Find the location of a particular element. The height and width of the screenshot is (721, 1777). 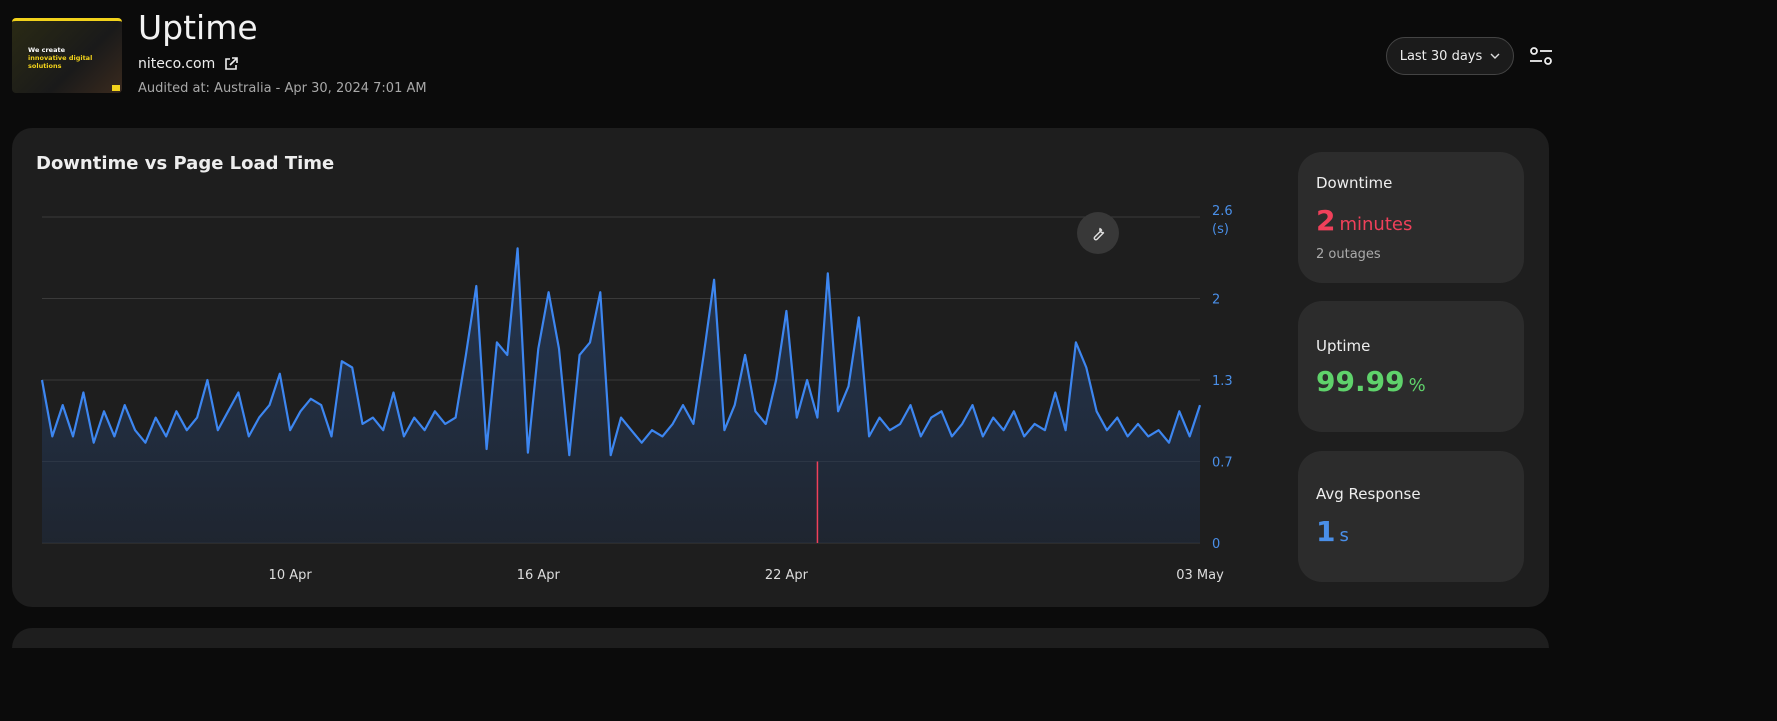

chart-title: Downtime vs Page Load Time is located at coordinates (185, 163).